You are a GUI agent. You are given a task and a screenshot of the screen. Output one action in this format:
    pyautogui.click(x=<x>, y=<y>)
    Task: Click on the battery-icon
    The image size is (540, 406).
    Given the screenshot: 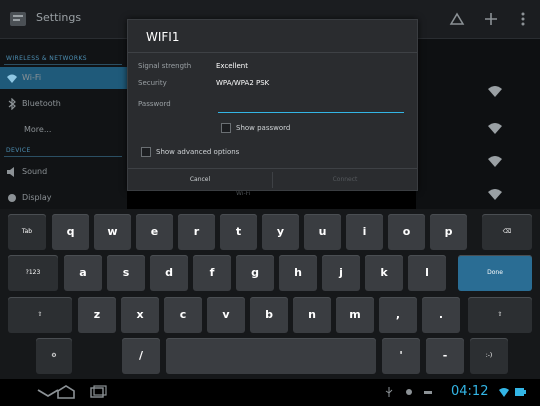 What is the action you would take?
    pyautogui.click(x=520, y=392)
    